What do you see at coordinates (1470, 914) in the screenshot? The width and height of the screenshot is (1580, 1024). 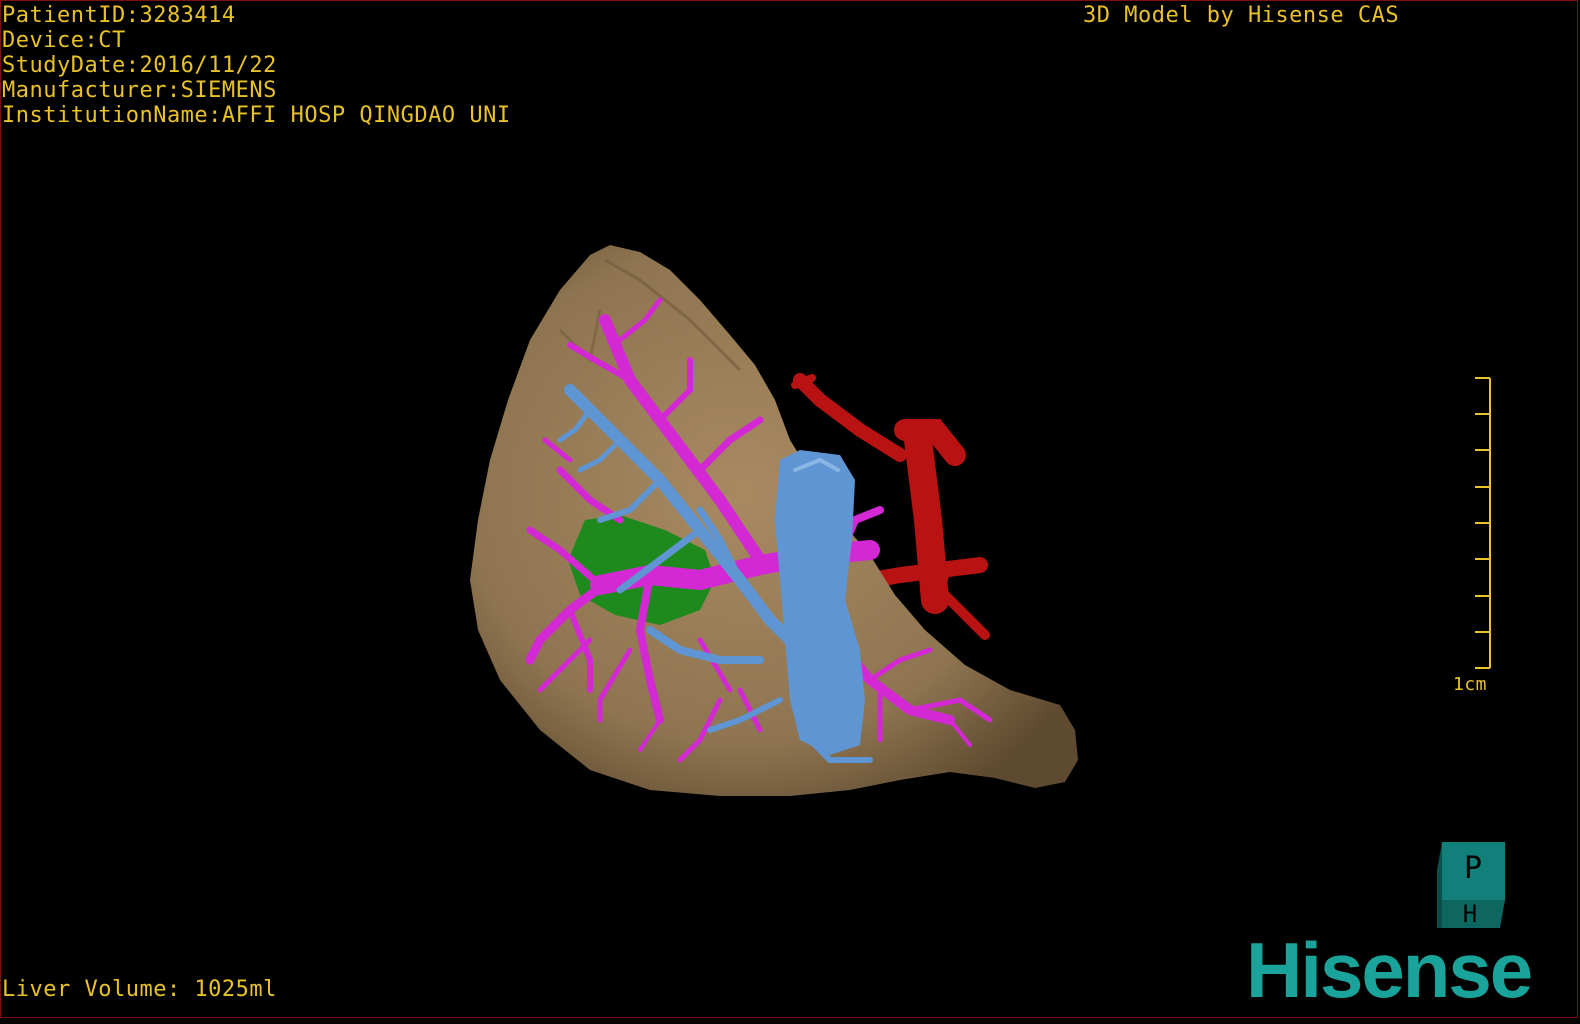 I see `logo-cube-front-letter: H` at bounding box center [1470, 914].